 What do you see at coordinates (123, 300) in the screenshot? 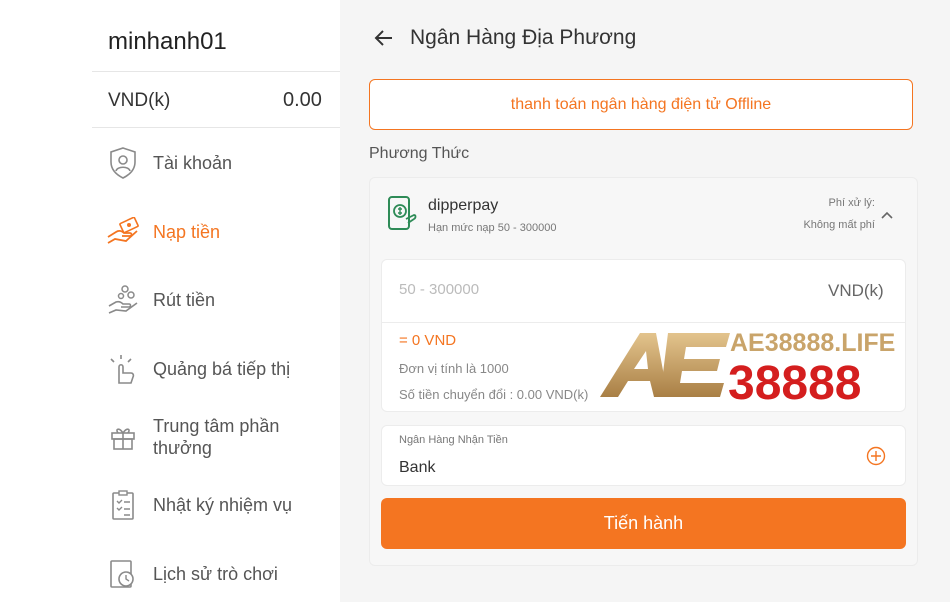
I see `withdraw-coins-icon` at bounding box center [123, 300].